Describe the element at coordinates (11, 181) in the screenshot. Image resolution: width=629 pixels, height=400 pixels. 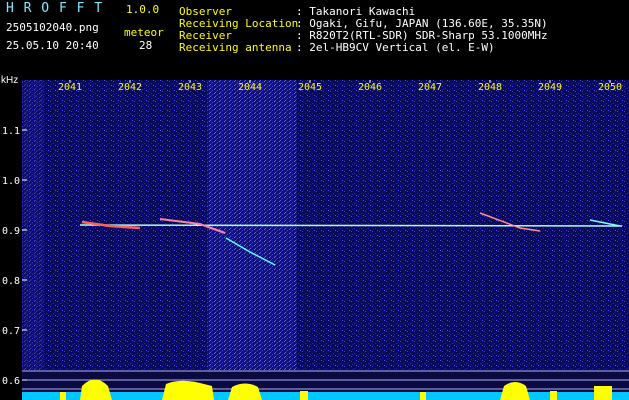
I see `y-tick-label: 1.0` at that location.